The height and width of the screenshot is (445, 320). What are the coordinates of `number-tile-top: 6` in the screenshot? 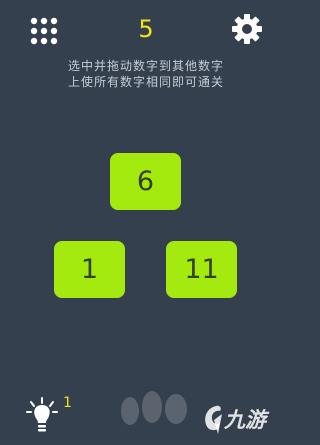 It's located at (145, 181).